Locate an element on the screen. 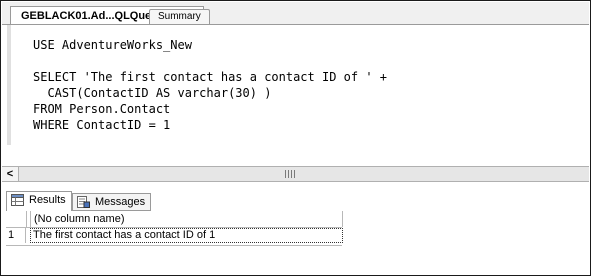 This screenshot has width=592, height=277. code-line: WHERE ContactID = 1 is located at coordinates (102, 125).